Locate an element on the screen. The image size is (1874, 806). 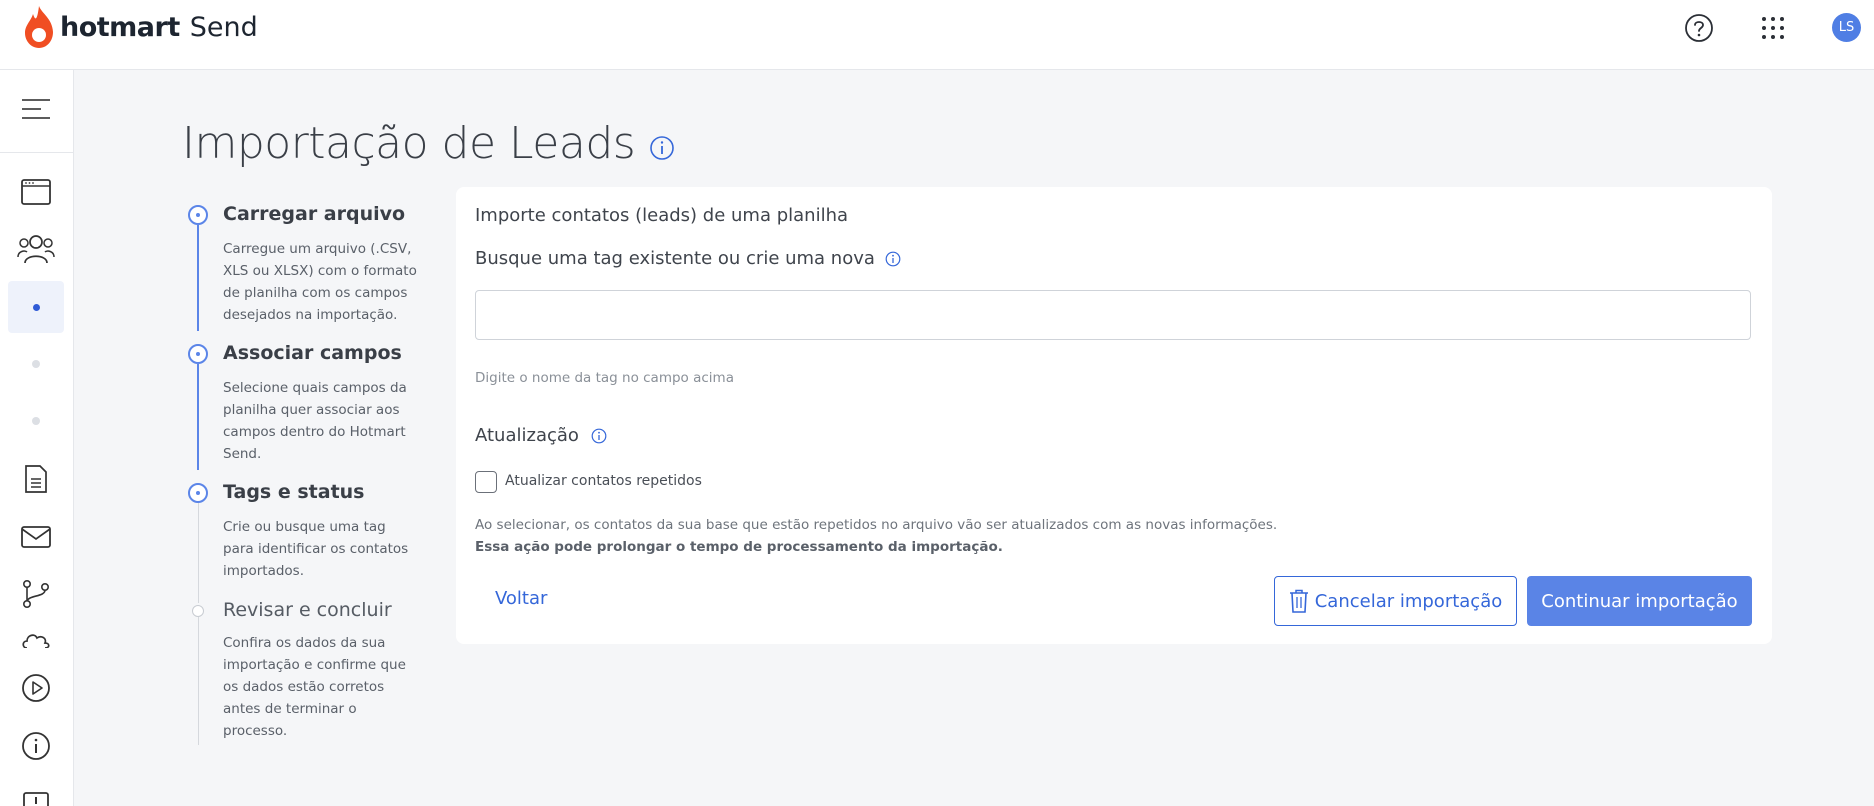
sidebar-divider is located at coordinates (36, 152).